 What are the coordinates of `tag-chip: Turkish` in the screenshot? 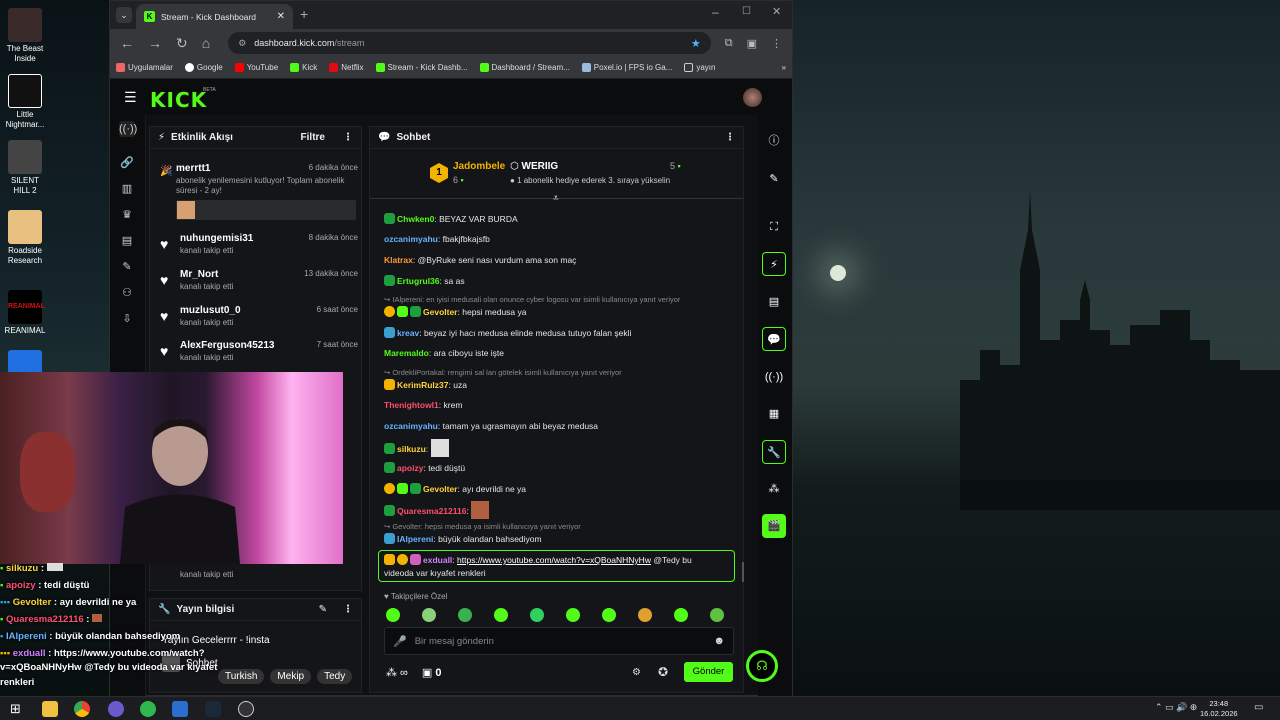 It's located at (241, 676).